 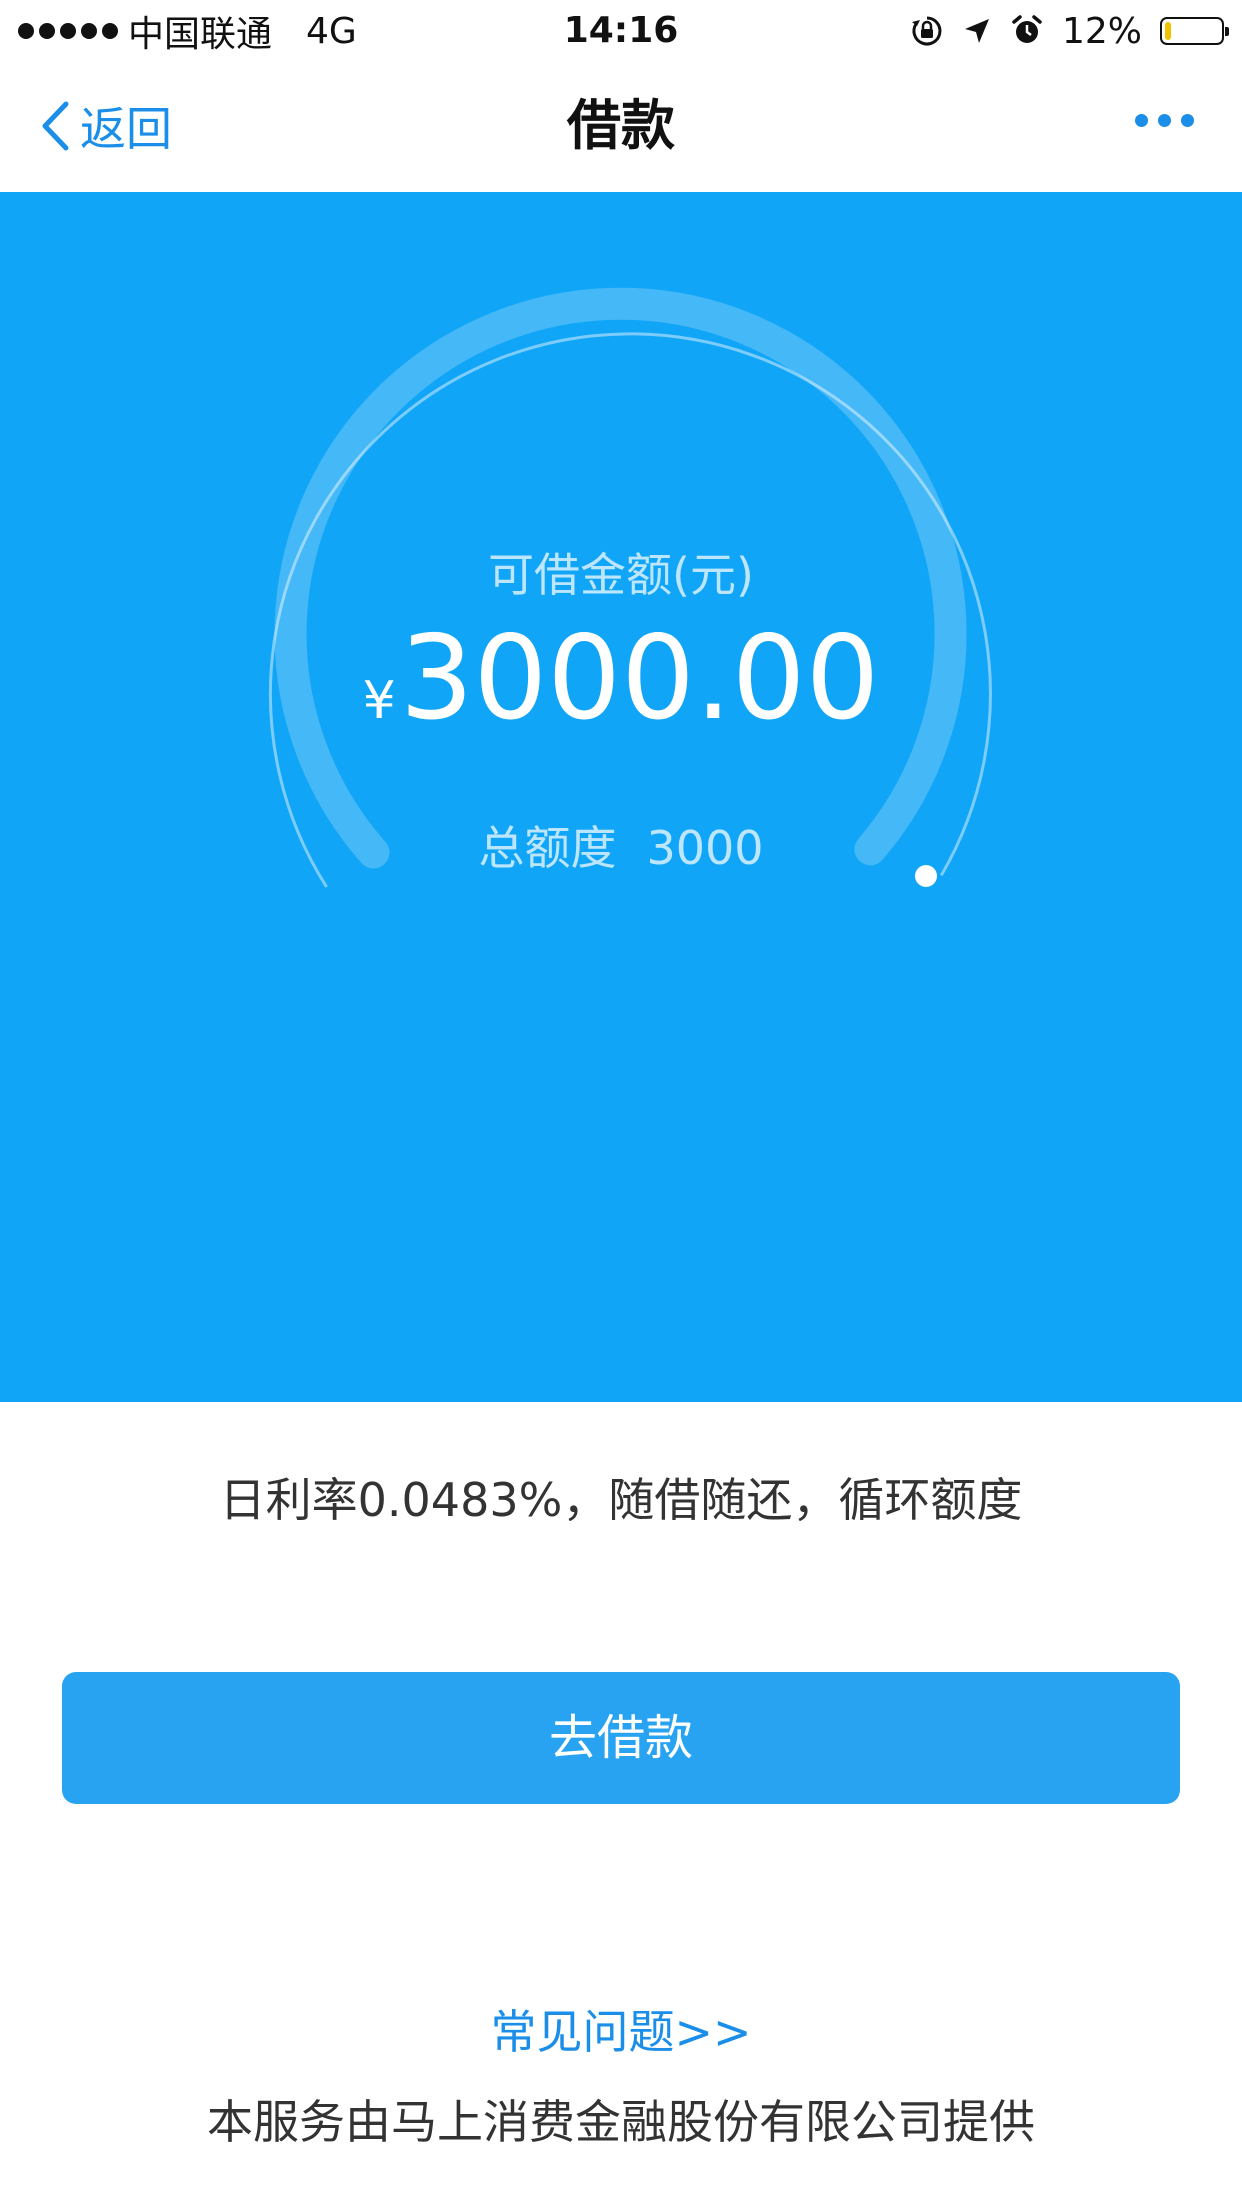 What do you see at coordinates (1194, 31) in the screenshot?
I see `battery-icon` at bounding box center [1194, 31].